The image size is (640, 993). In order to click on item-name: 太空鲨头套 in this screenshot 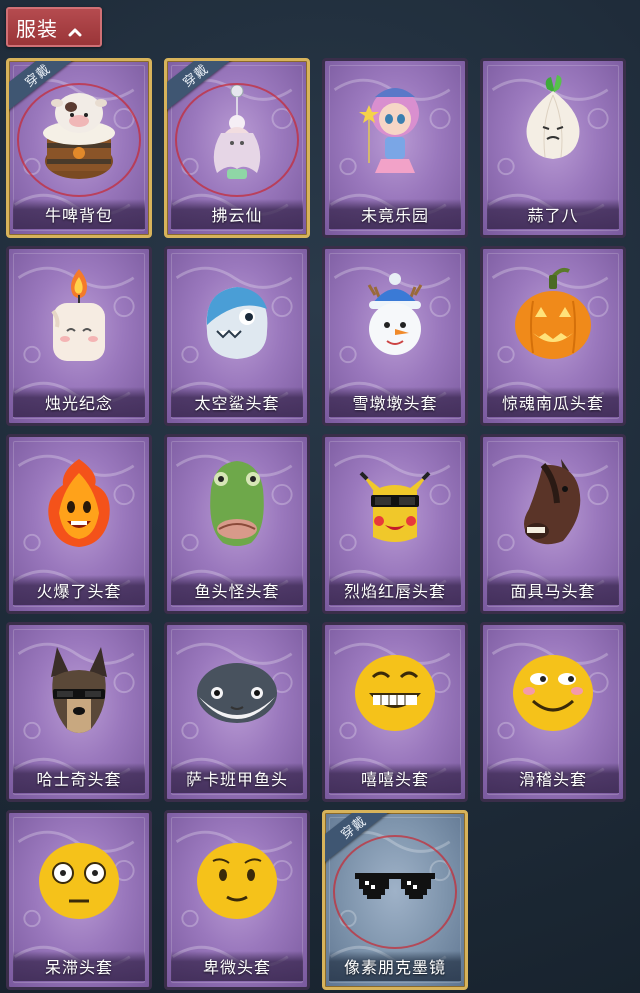, I will do `click(237, 403)`.